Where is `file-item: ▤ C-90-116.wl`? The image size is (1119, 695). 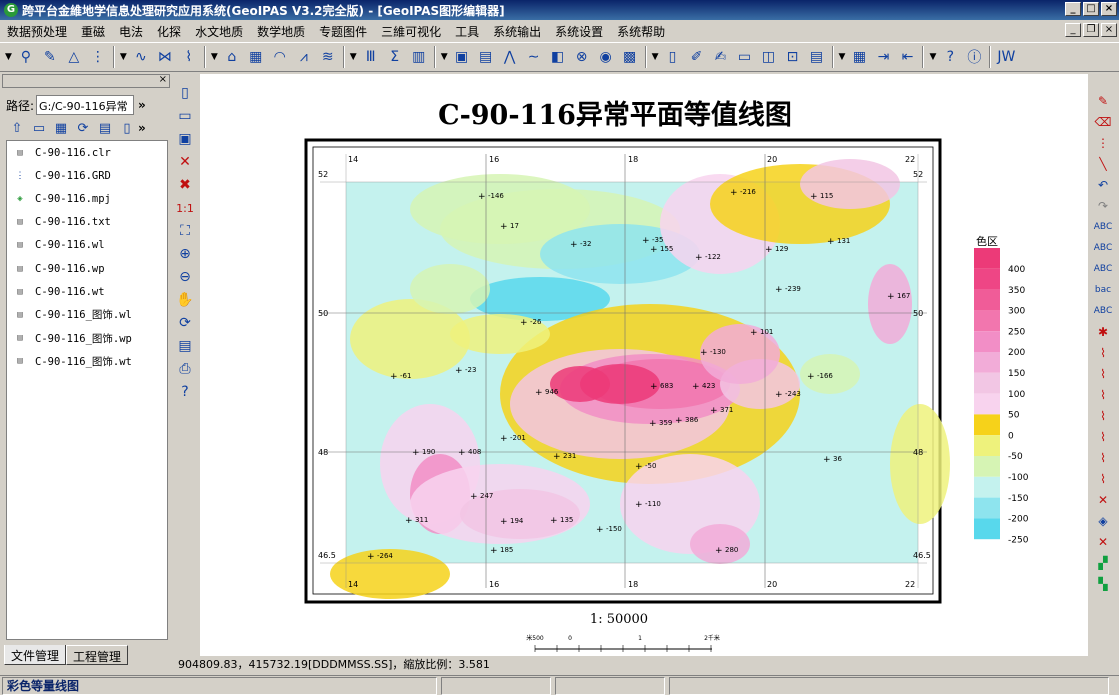 file-item: ▤ C-90-116.wl is located at coordinates (87, 245).